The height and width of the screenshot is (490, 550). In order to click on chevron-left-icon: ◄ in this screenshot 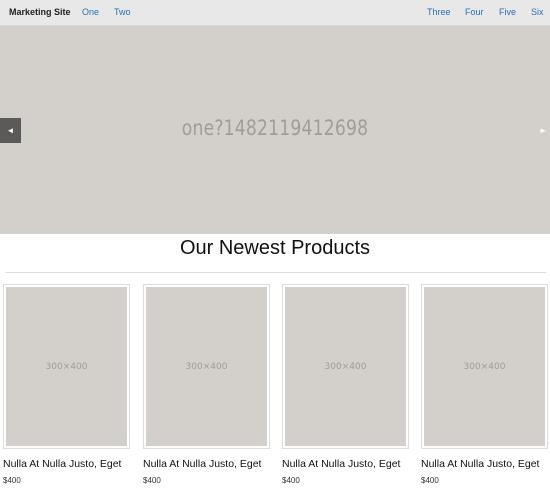, I will do `click(10, 130)`.